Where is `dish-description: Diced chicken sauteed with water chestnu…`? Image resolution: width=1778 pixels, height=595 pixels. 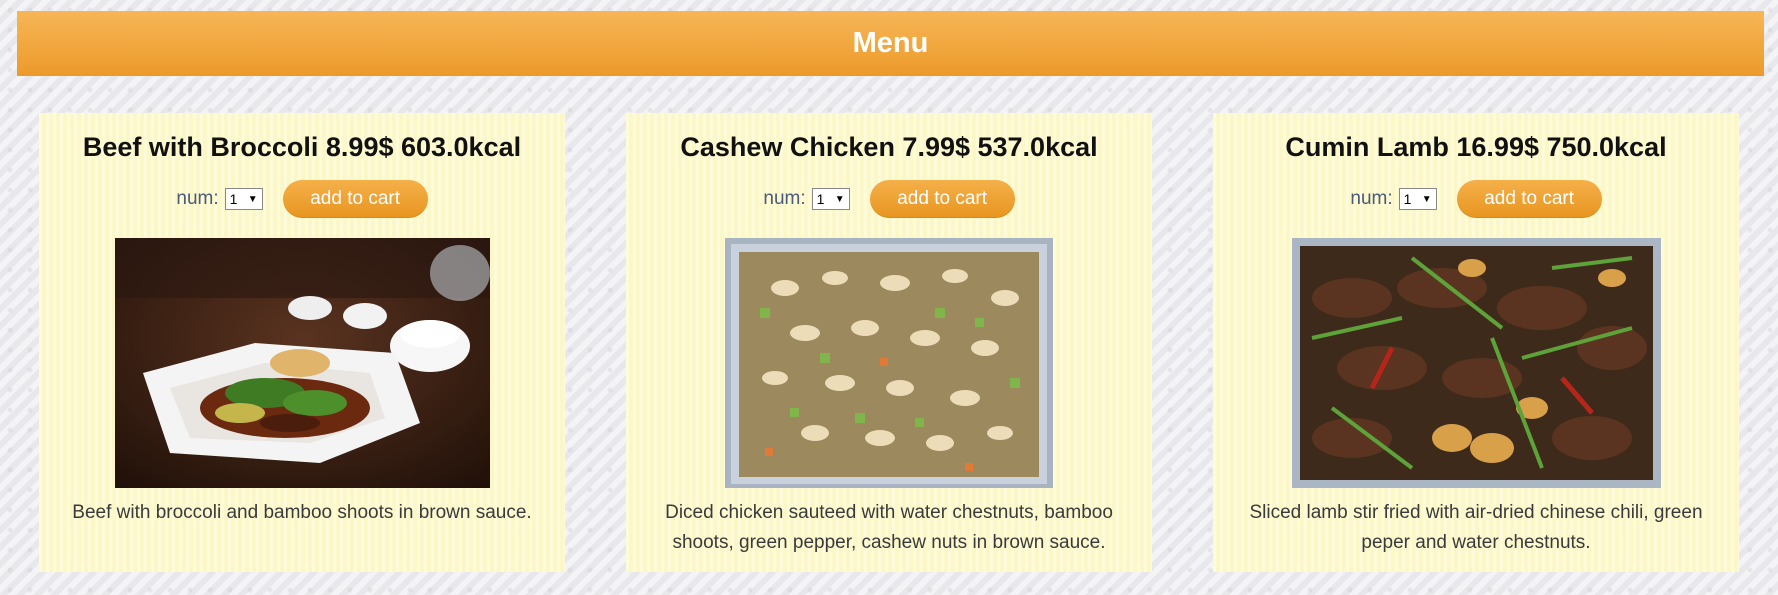 dish-description: Diced chicken sauteed with water chestnu… is located at coordinates (889, 527).